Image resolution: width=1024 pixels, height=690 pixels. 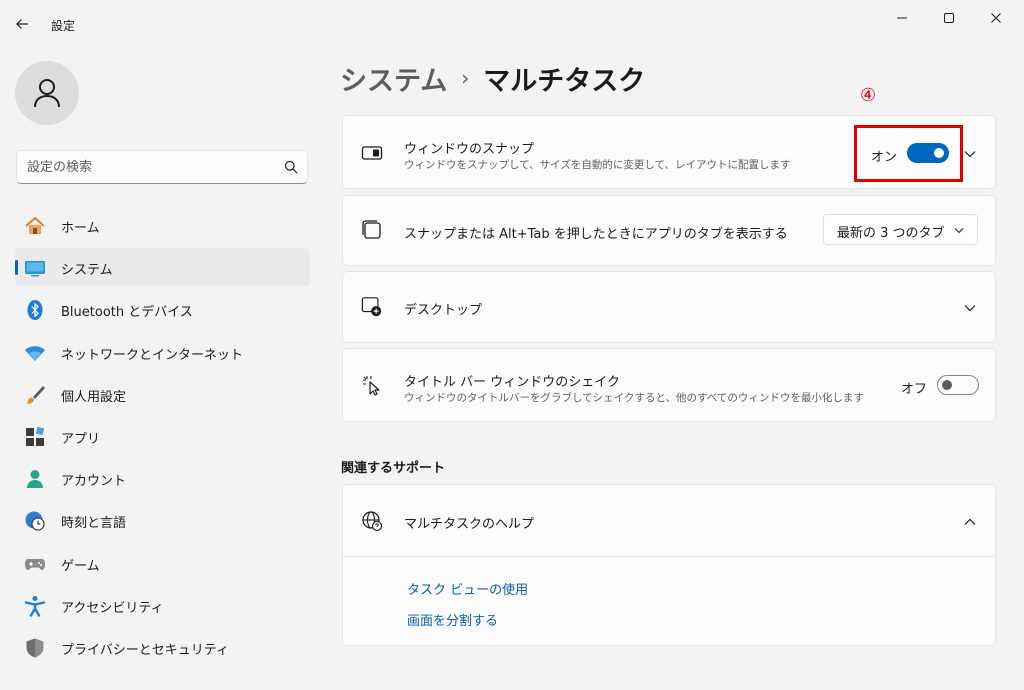 I want to click on sidebar-item-label: システム, so click(x=87, y=271).